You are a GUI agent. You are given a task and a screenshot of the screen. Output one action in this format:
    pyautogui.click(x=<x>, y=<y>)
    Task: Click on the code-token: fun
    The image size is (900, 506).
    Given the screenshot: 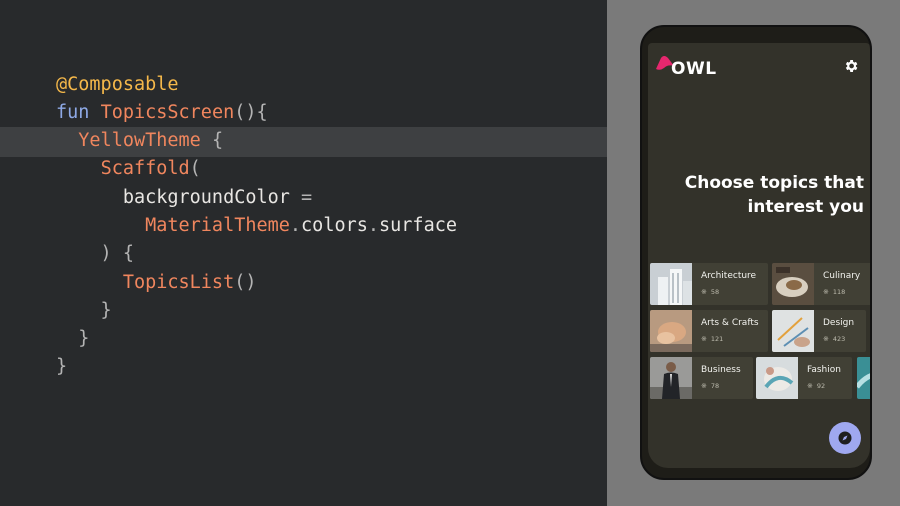 What is the action you would take?
    pyautogui.click(x=78, y=112)
    